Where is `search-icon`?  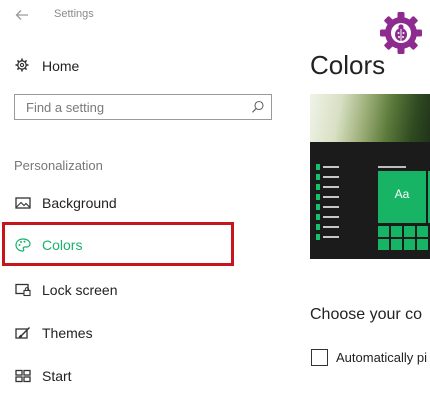 search-icon is located at coordinates (258, 106).